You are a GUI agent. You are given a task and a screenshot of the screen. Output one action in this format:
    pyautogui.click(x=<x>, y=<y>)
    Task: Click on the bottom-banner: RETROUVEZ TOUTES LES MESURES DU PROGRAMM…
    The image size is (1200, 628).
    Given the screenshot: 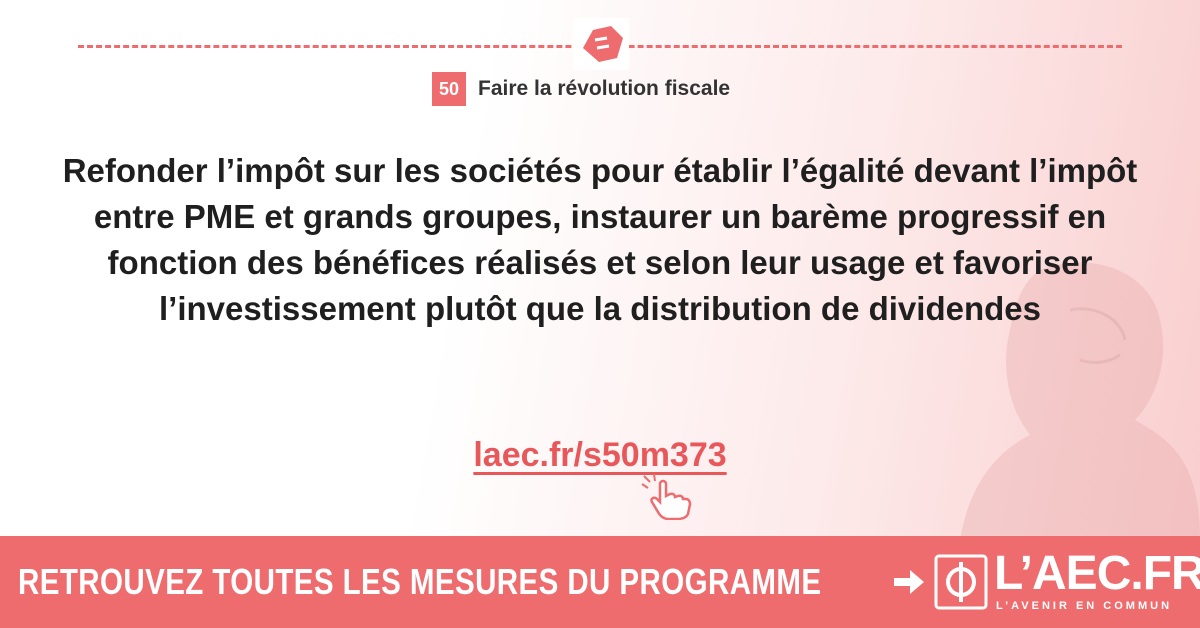 What is the action you would take?
    pyautogui.click(x=600, y=582)
    